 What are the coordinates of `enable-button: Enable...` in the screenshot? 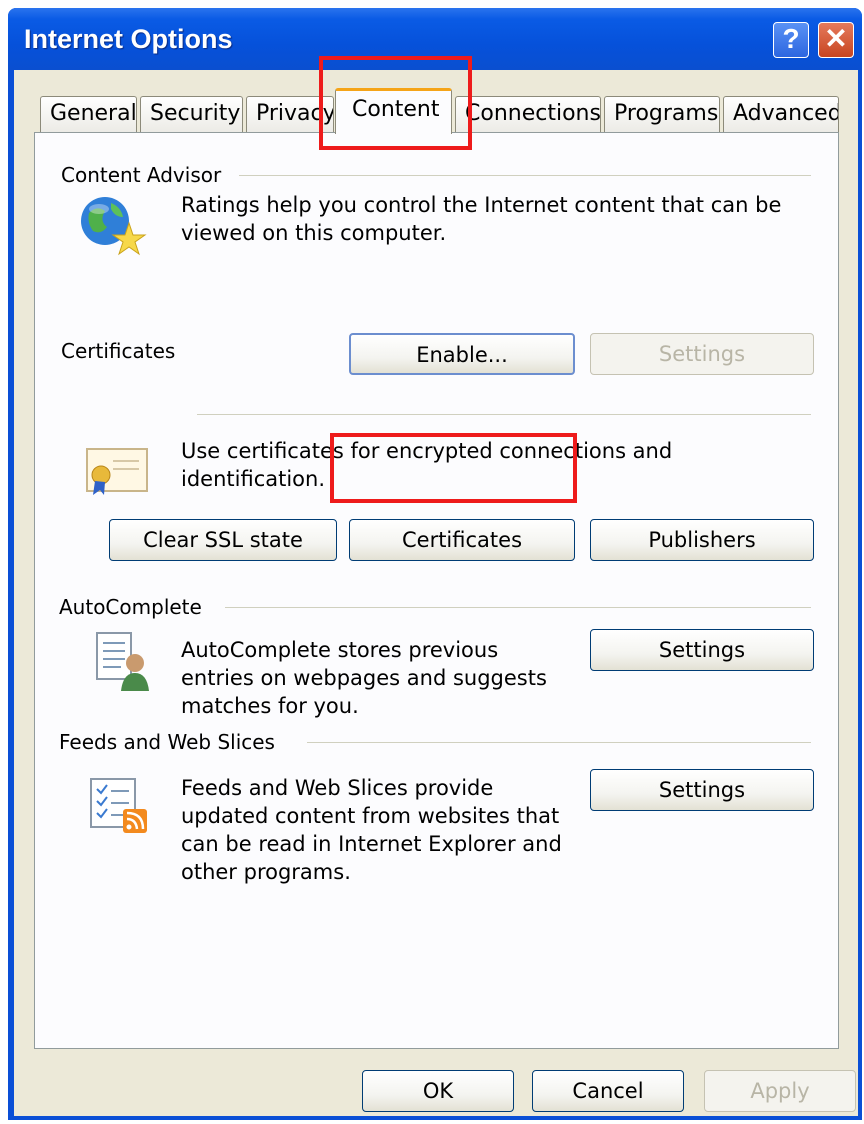 It's located at (462, 354).